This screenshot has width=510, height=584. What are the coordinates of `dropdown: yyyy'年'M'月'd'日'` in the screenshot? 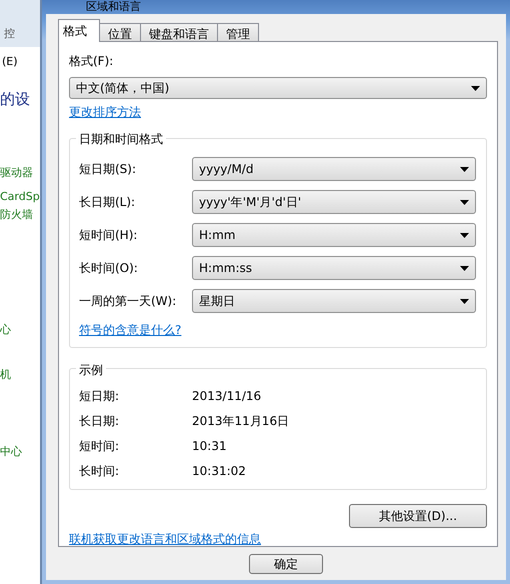 It's located at (334, 202).